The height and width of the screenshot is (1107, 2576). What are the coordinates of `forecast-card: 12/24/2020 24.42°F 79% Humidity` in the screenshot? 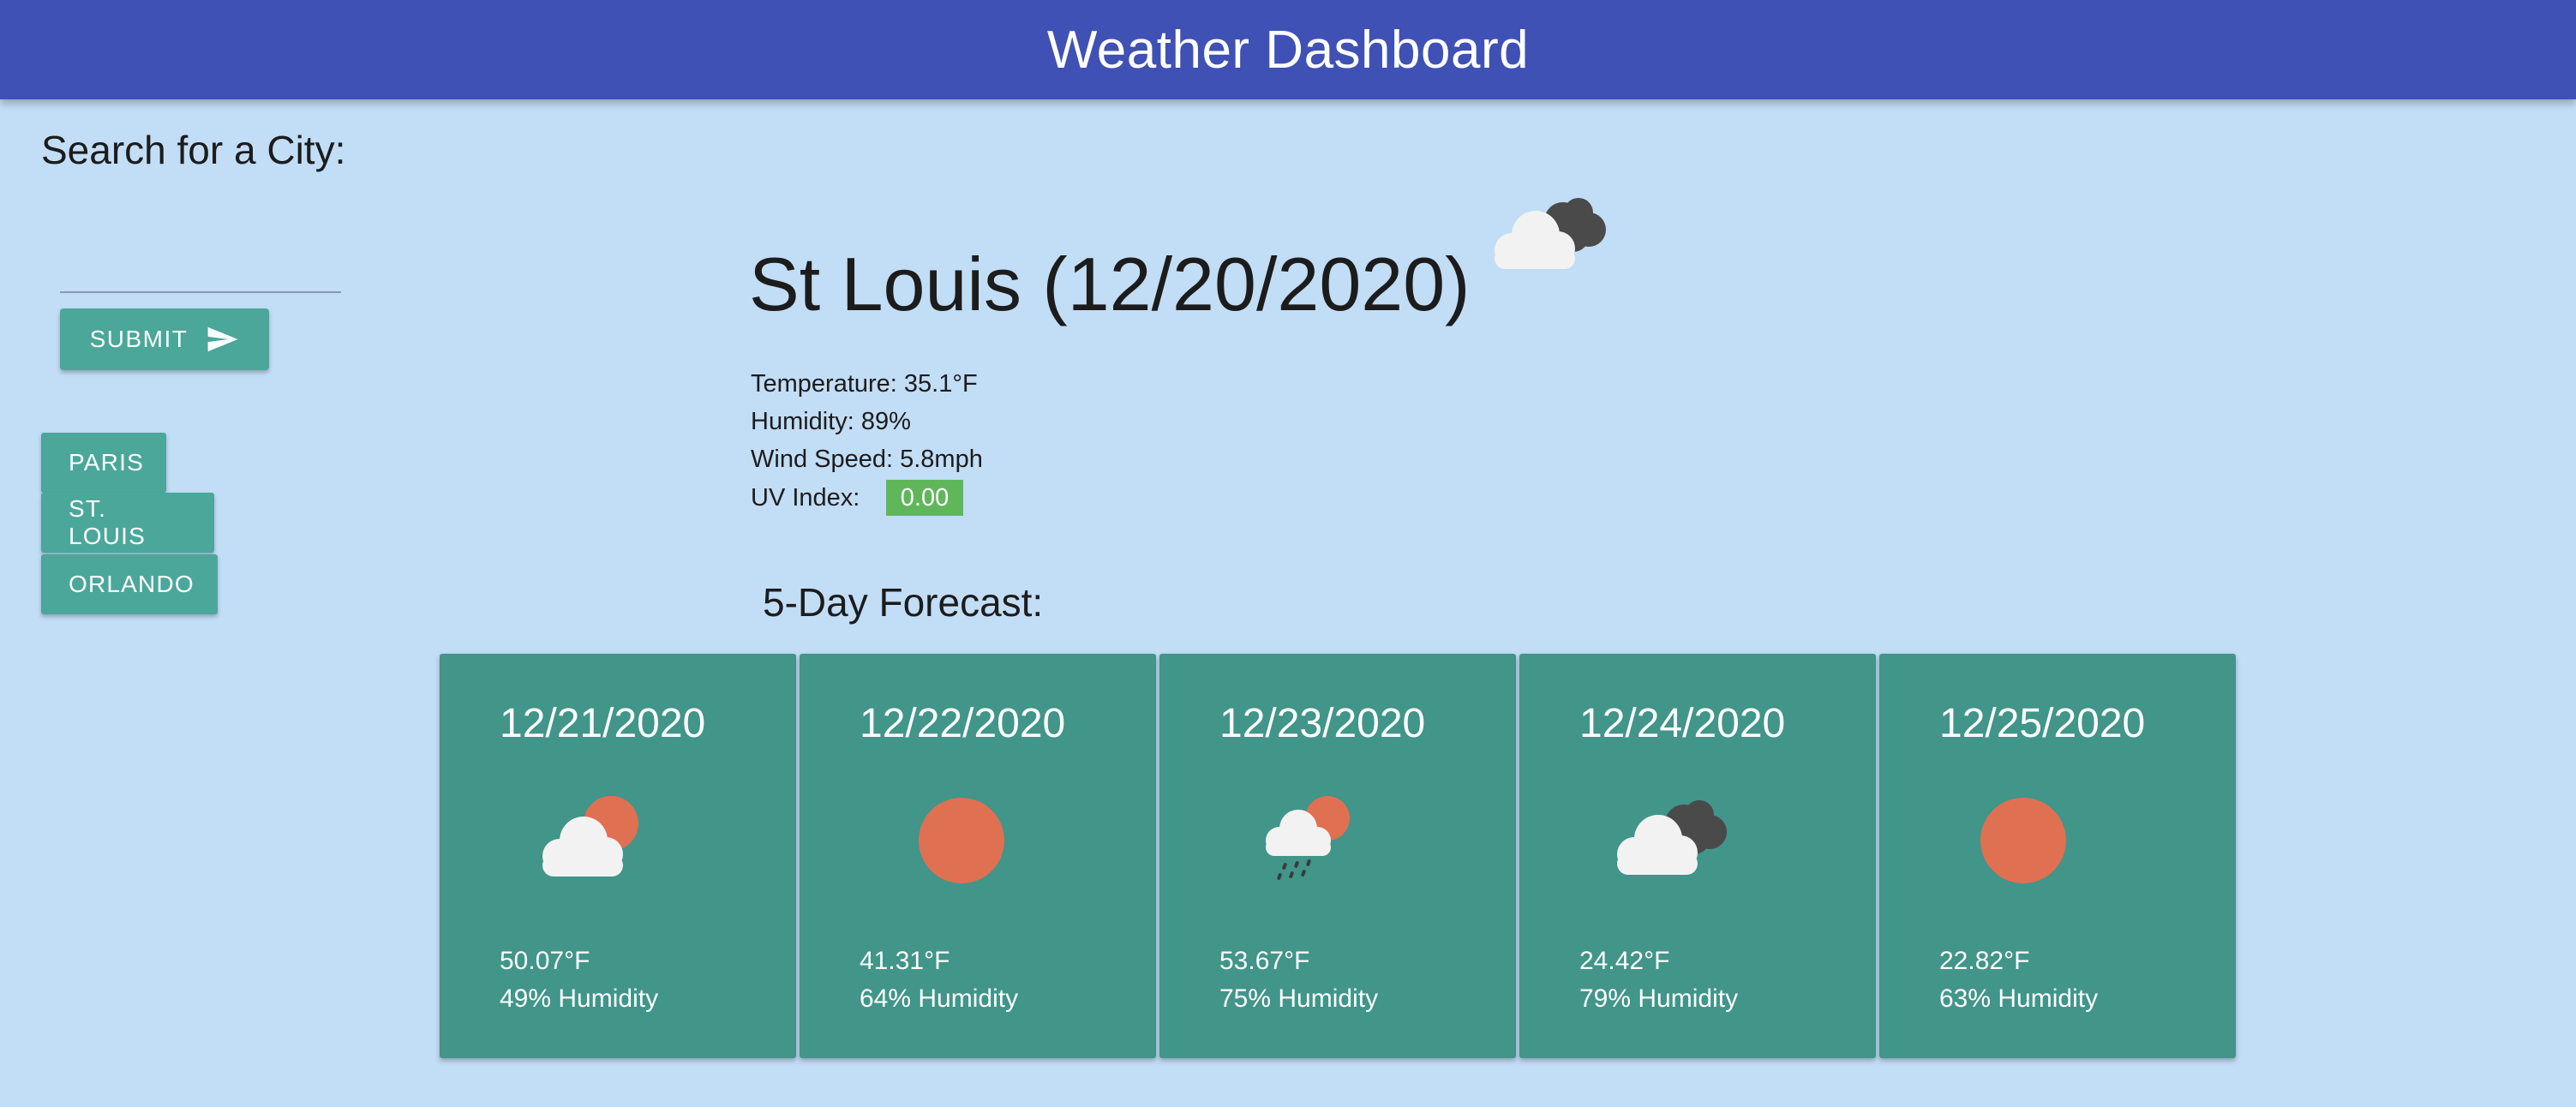 It's located at (1697, 856).